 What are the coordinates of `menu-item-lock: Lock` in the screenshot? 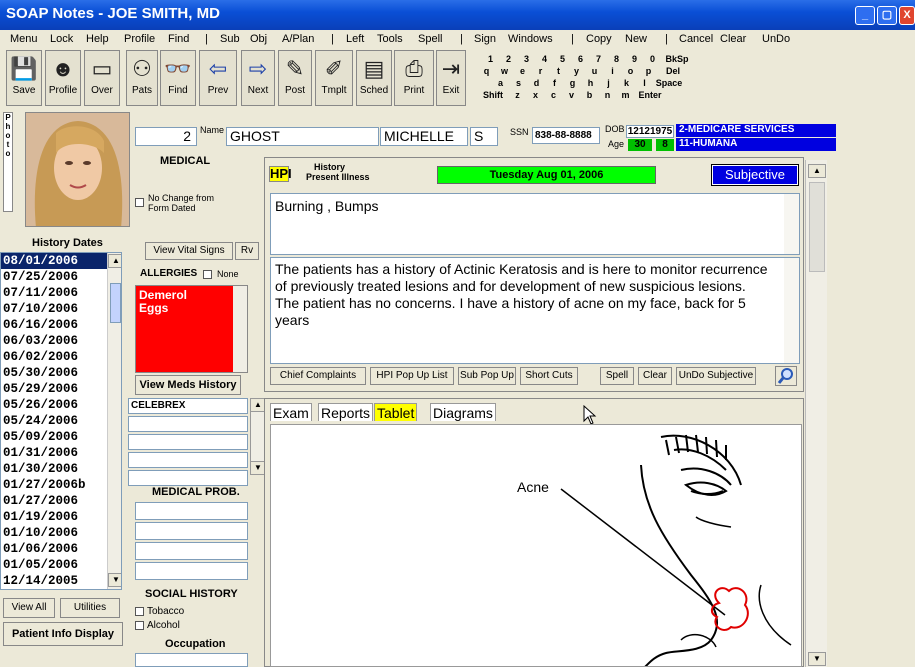 It's located at (61, 39).